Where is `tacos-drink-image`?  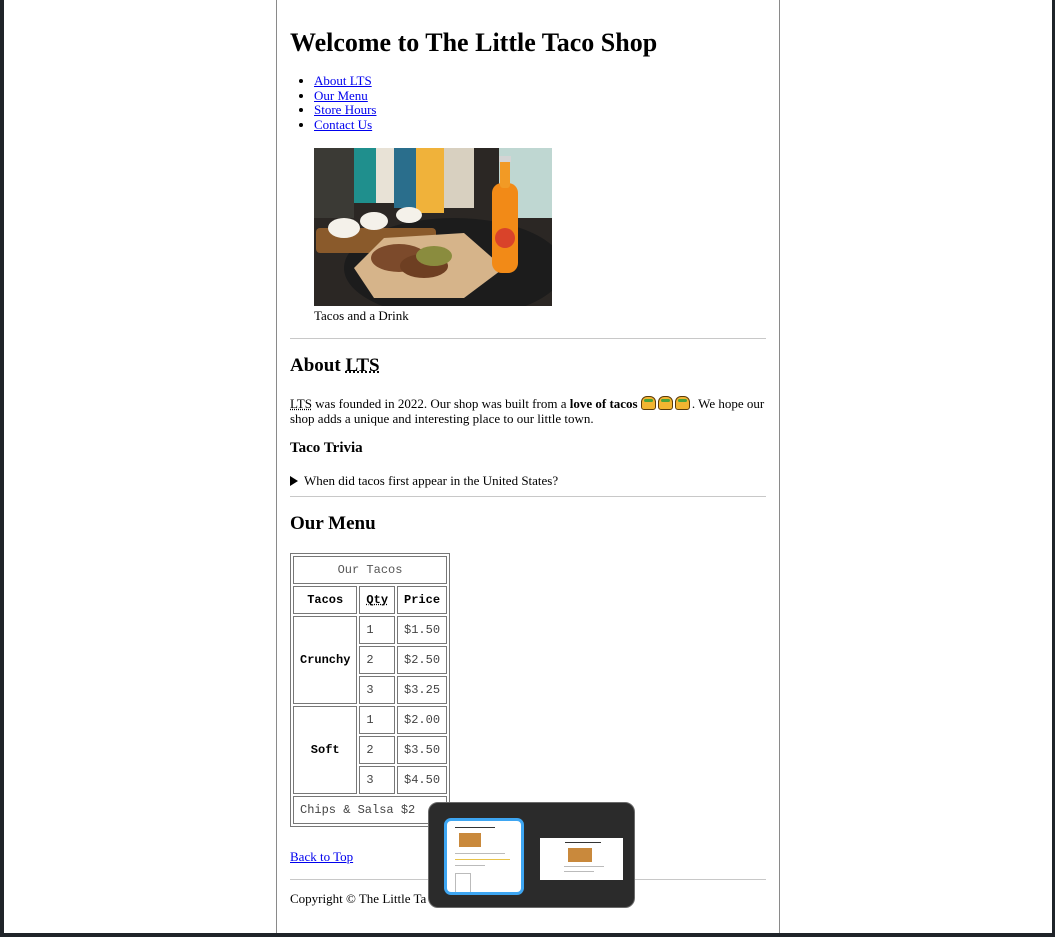
tacos-drink-image is located at coordinates (433, 227).